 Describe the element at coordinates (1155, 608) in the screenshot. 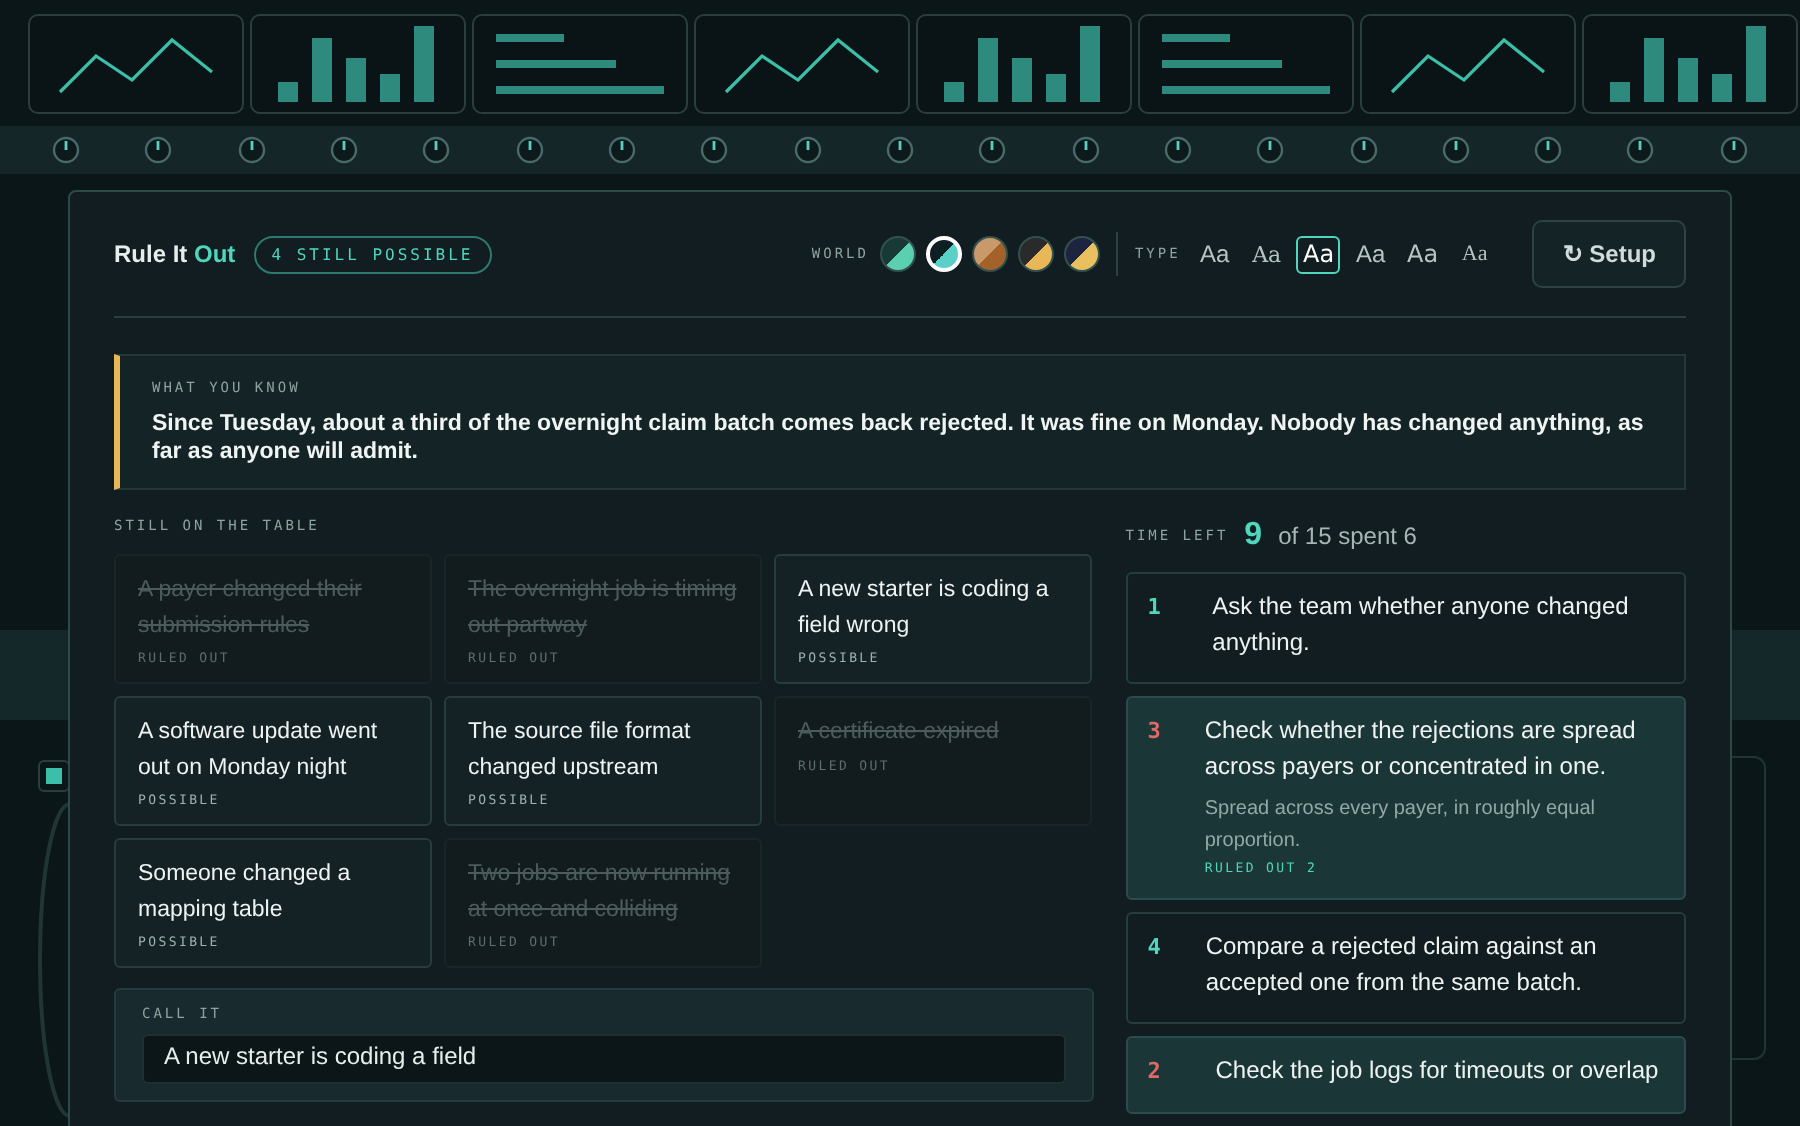

I see `step-number: 1` at that location.